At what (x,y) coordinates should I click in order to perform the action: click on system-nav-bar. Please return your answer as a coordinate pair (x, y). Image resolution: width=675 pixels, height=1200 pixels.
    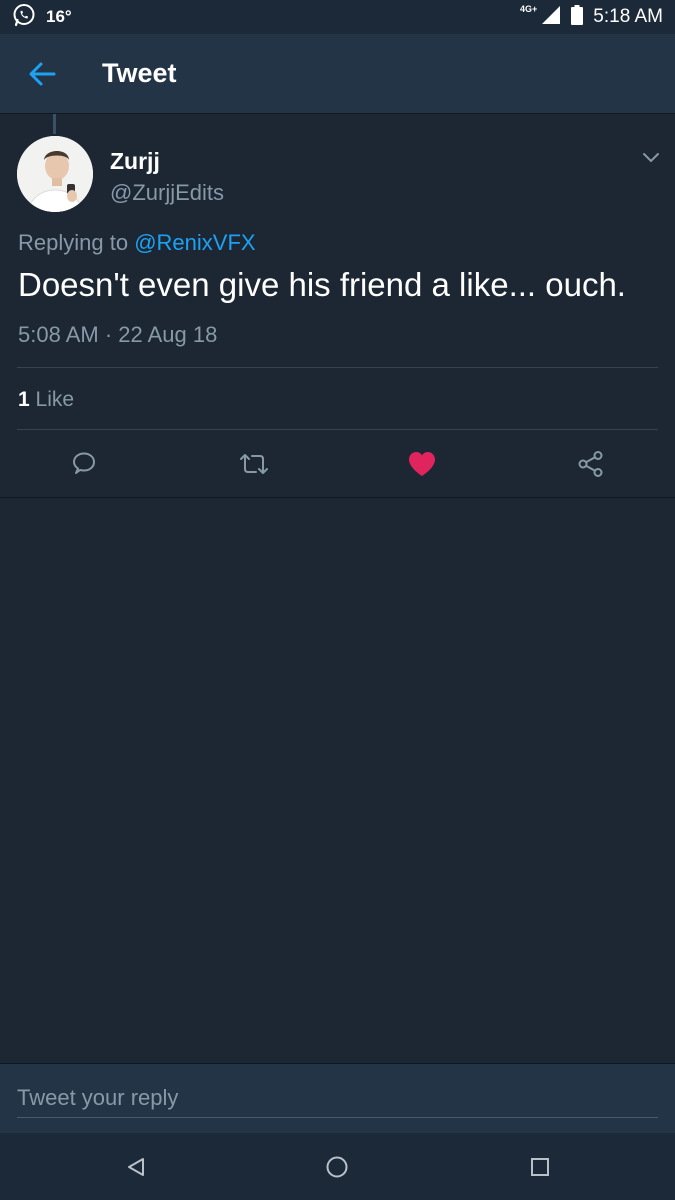
    Looking at the image, I should click on (337, 1166).